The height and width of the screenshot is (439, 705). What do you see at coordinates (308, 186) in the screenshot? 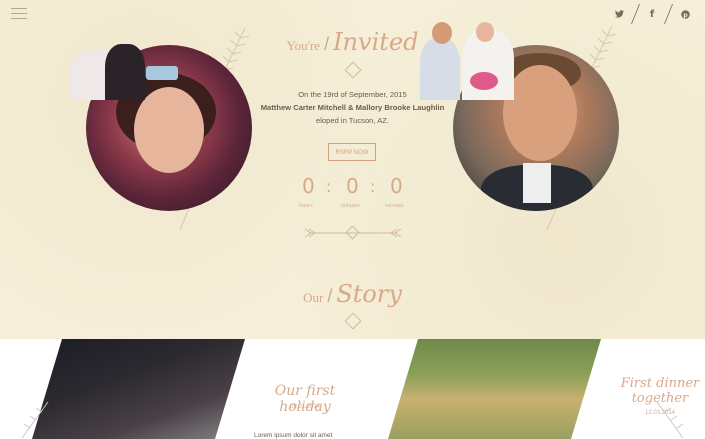
I see `countdown-hours: 0` at bounding box center [308, 186].